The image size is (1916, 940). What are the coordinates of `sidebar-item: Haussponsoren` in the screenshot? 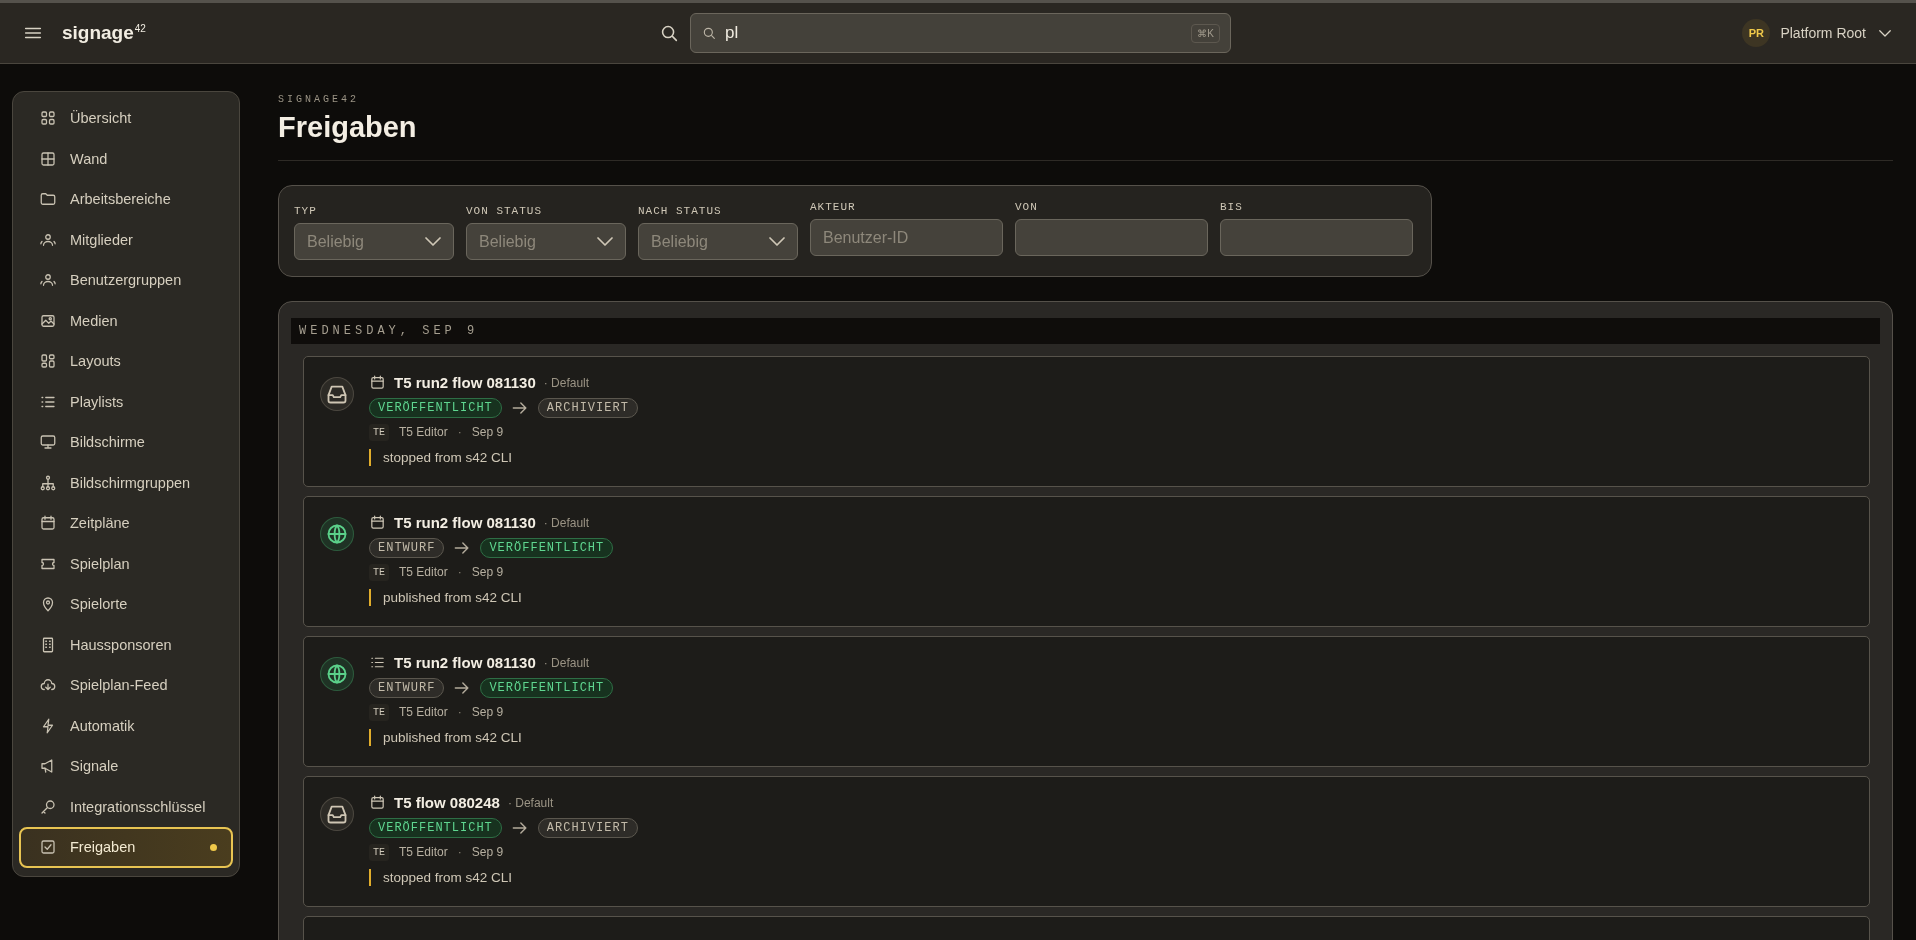 It's located at (126, 644).